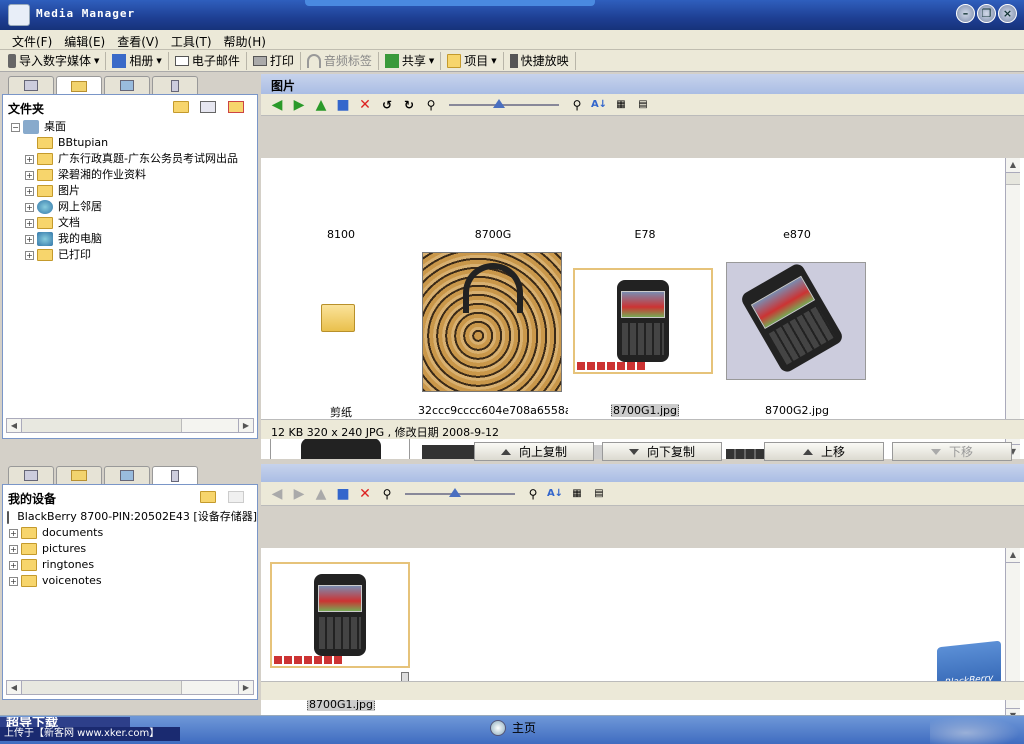 The width and height of the screenshot is (1024, 744). I want to click on tree-item: + 广东行政真题-广东公务员考试网出品, so click(134, 159).